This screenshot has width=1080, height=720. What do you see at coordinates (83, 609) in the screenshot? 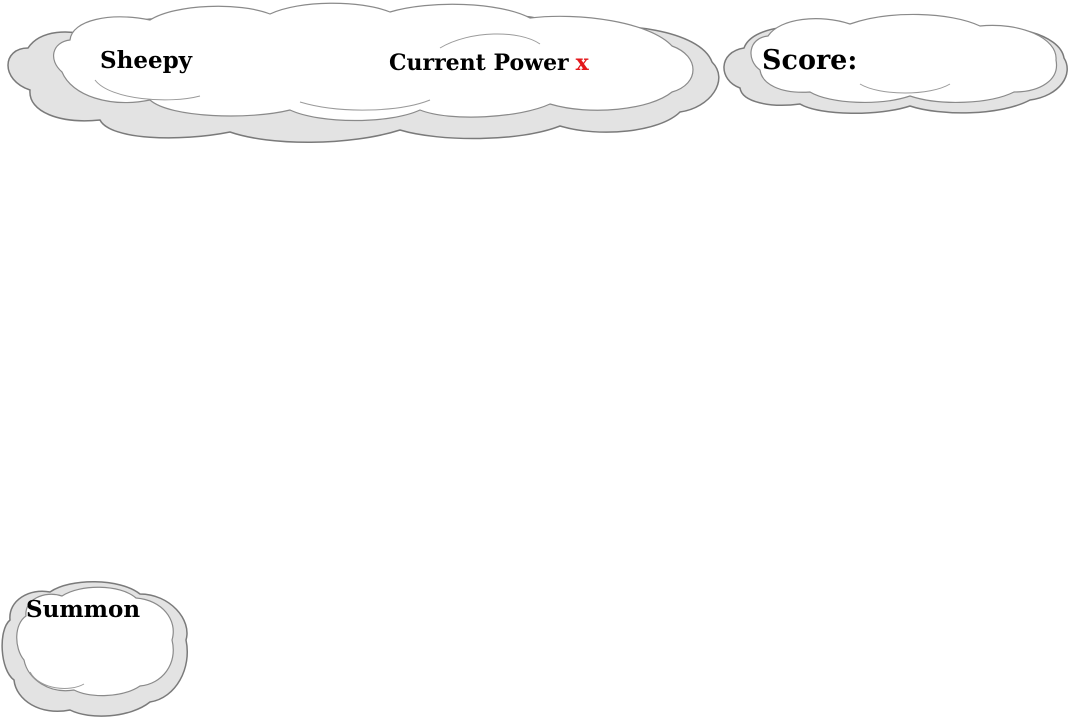
I see `summon-button: Summon` at bounding box center [83, 609].